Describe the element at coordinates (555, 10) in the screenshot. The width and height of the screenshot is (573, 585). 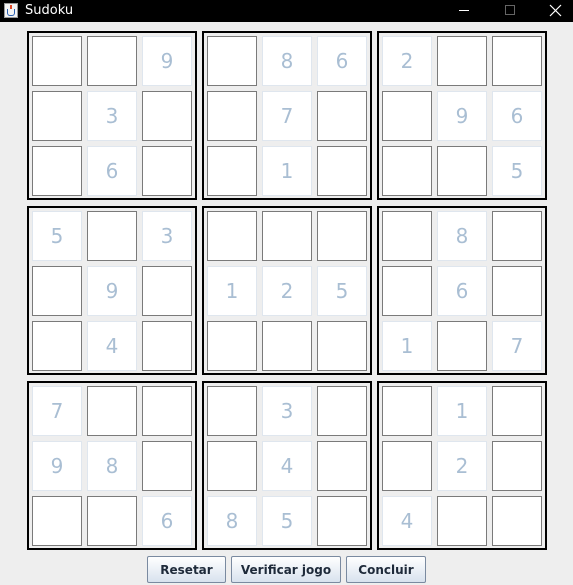
I see `close-icon` at that location.